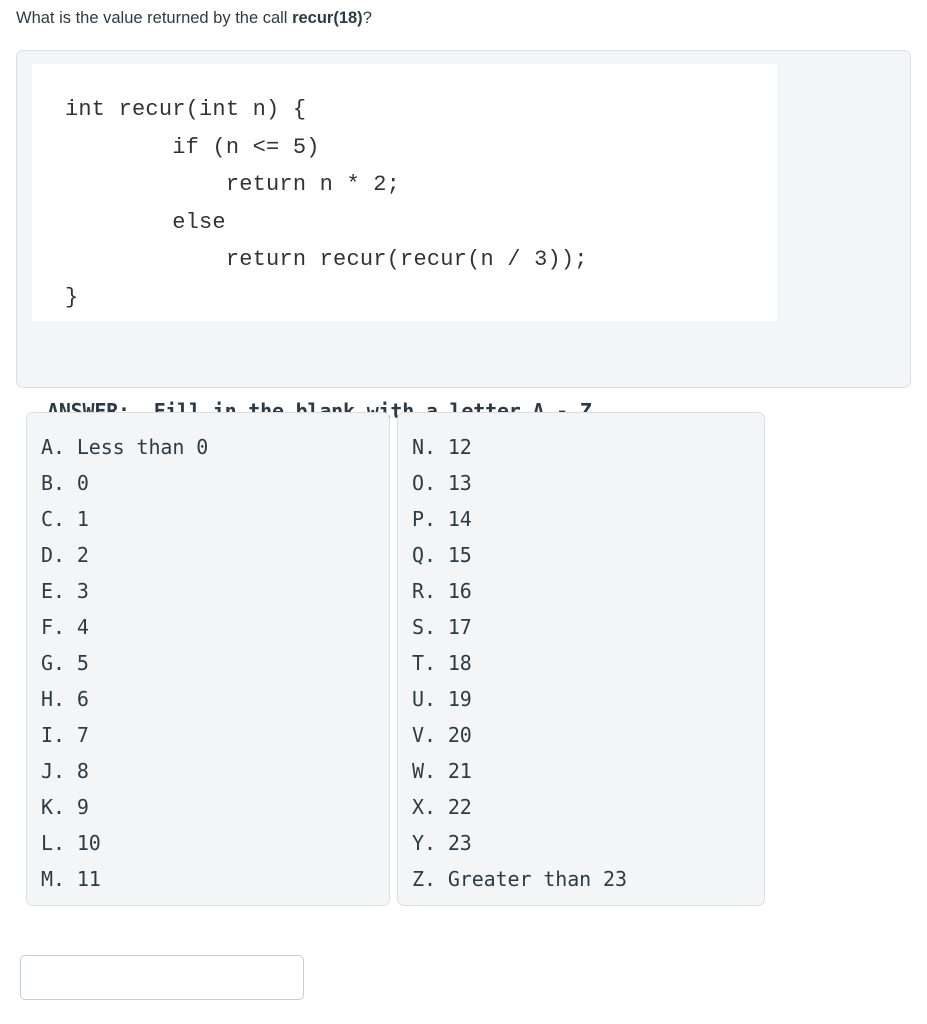  Describe the element at coordinates (442, 807) in the screenshot. I see `option-x: X. 22` at that location.